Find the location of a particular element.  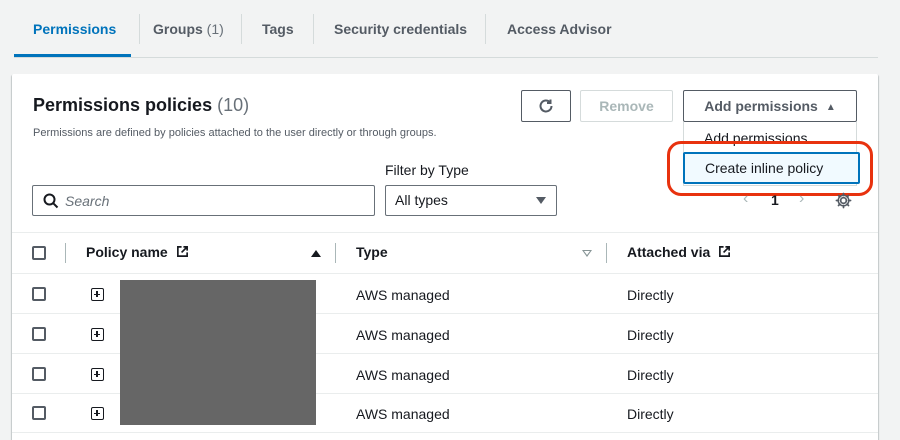

sort-descending-icon is located at coordinates (587, 253).